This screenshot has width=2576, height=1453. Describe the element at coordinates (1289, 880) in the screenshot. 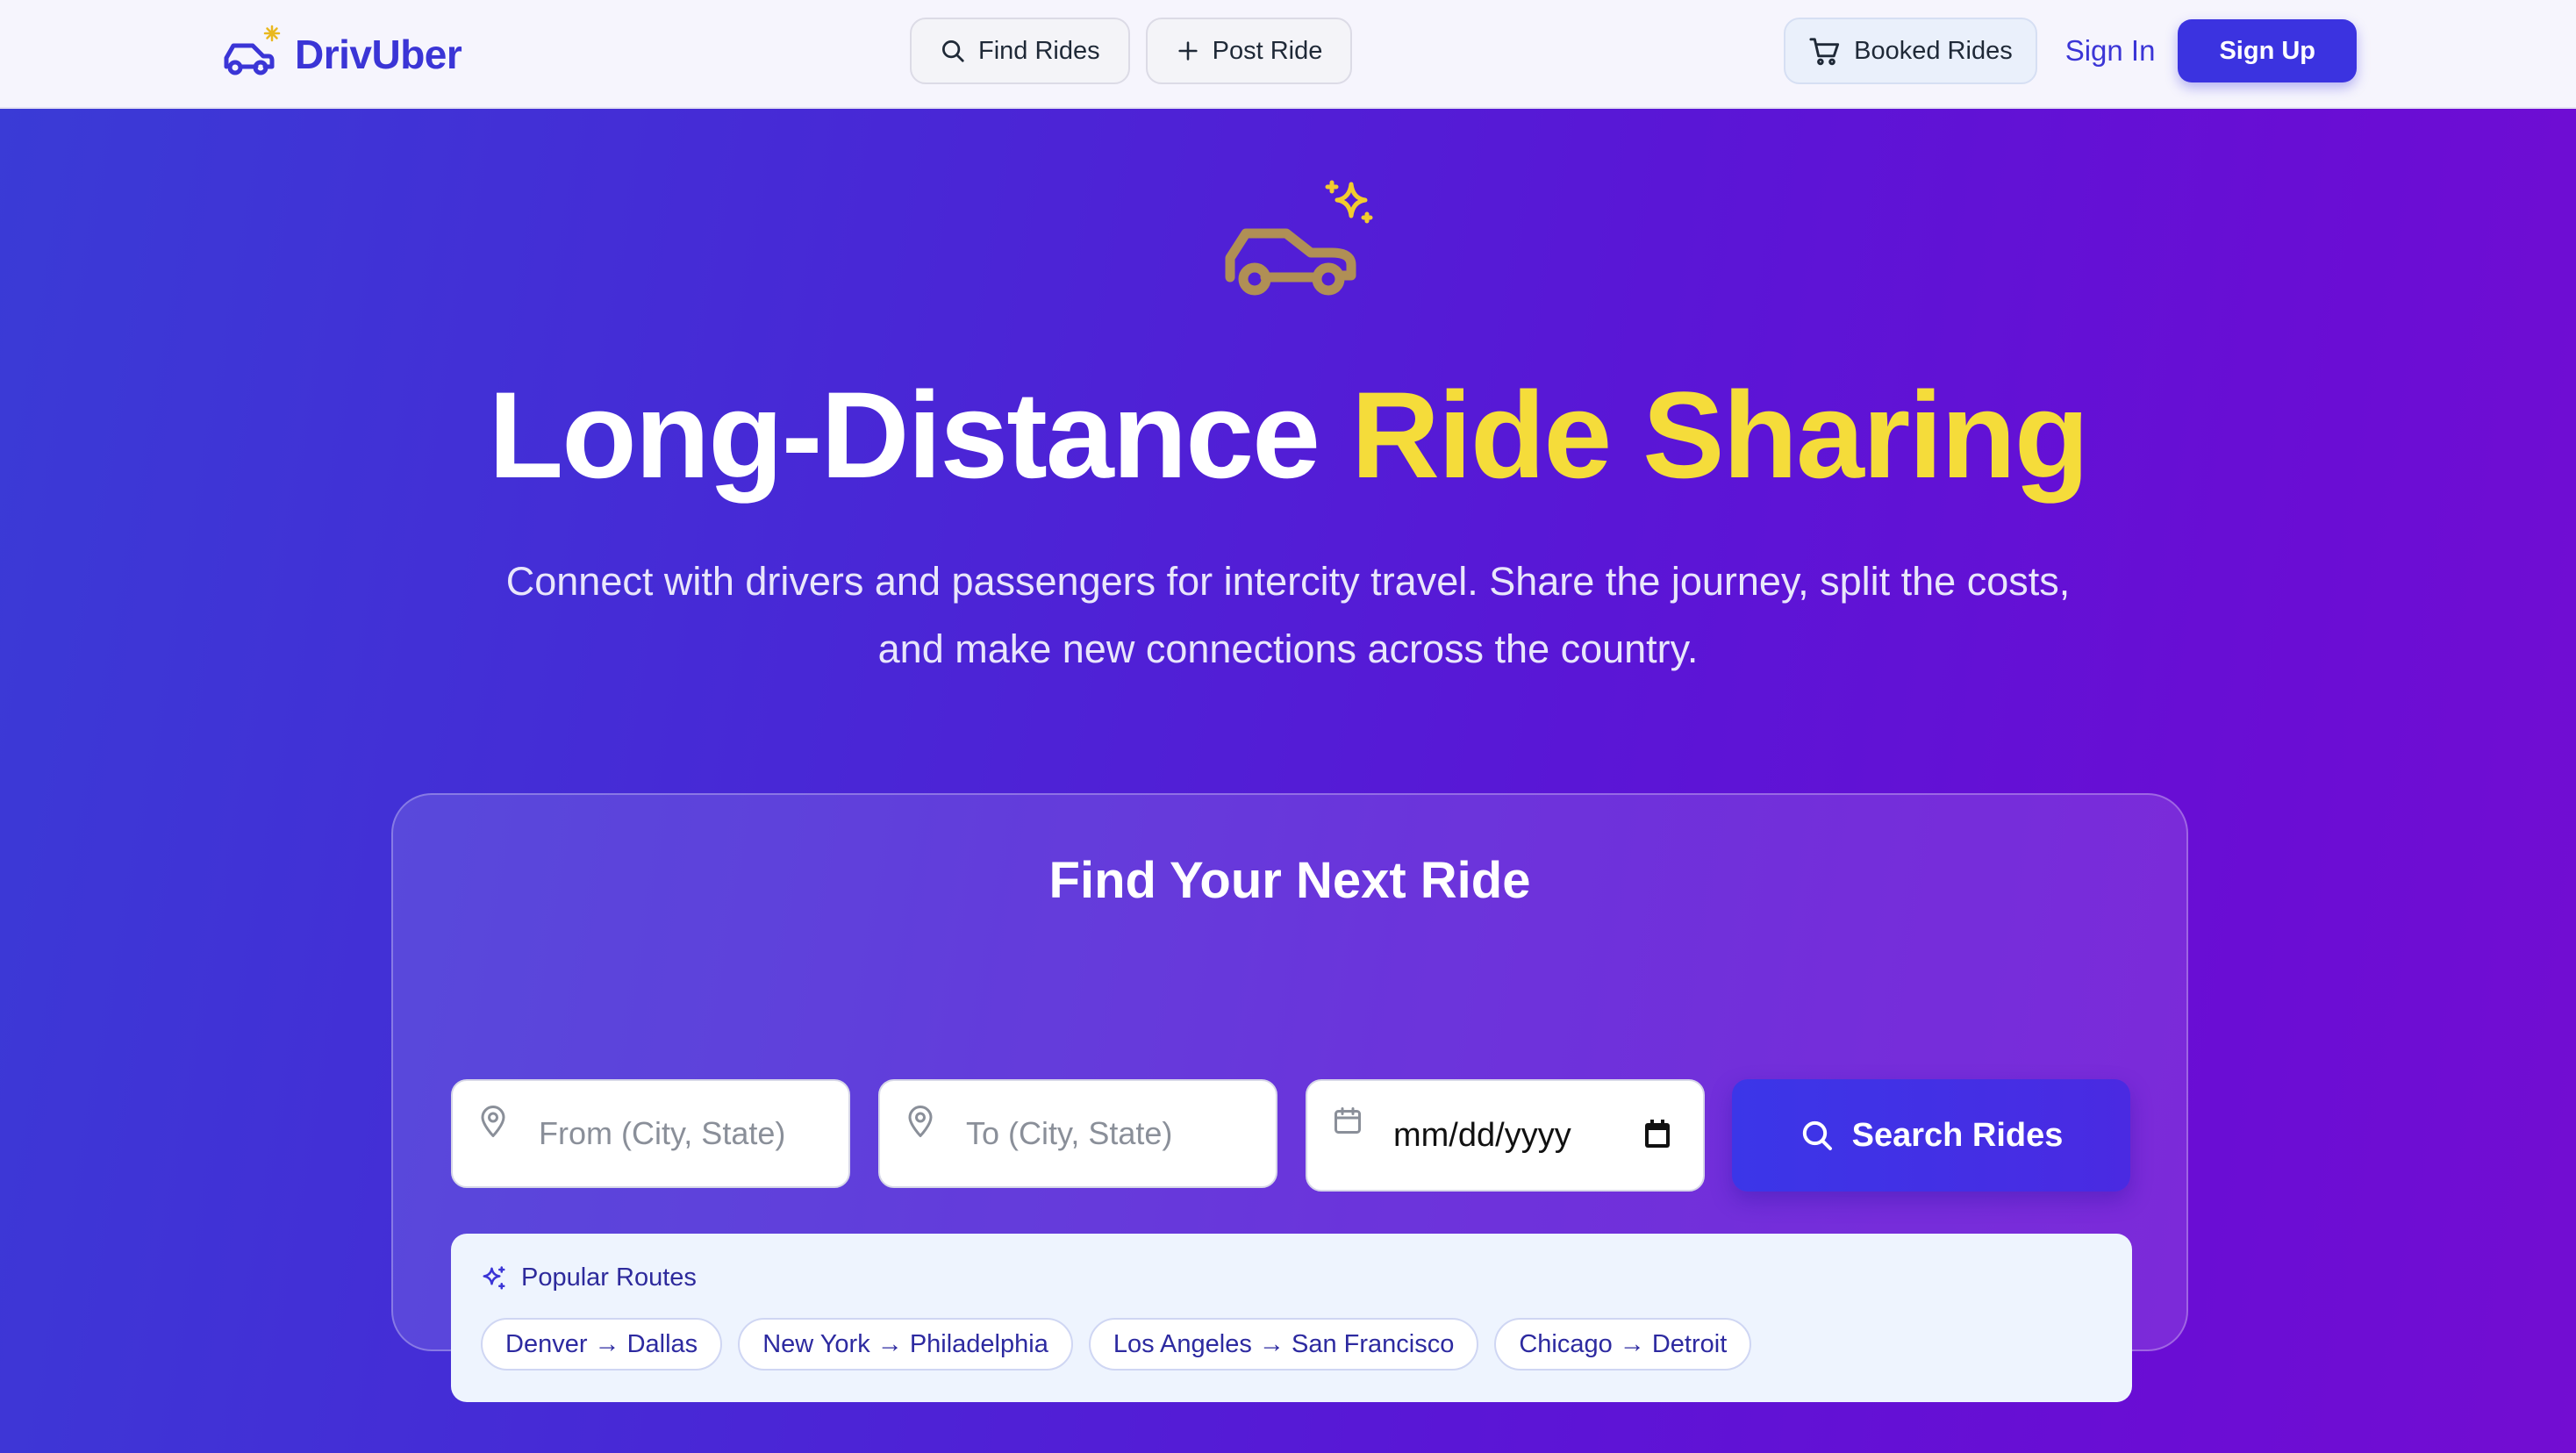

I see `search-card-title: Find Your Next Ride` at that location.